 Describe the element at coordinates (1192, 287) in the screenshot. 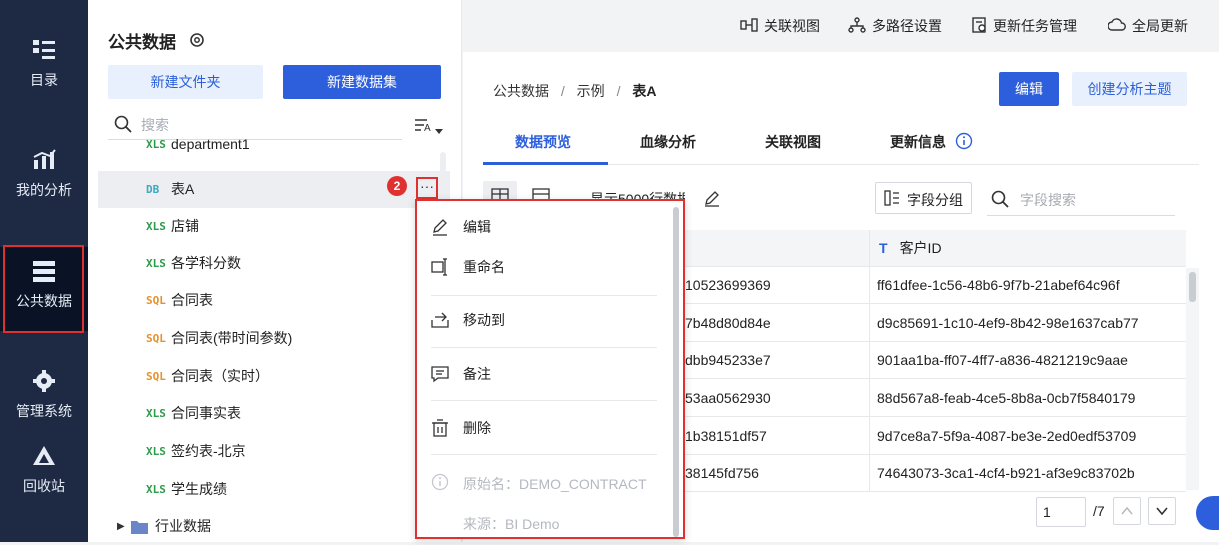

I see `table-vscroll-thumb` at that location.